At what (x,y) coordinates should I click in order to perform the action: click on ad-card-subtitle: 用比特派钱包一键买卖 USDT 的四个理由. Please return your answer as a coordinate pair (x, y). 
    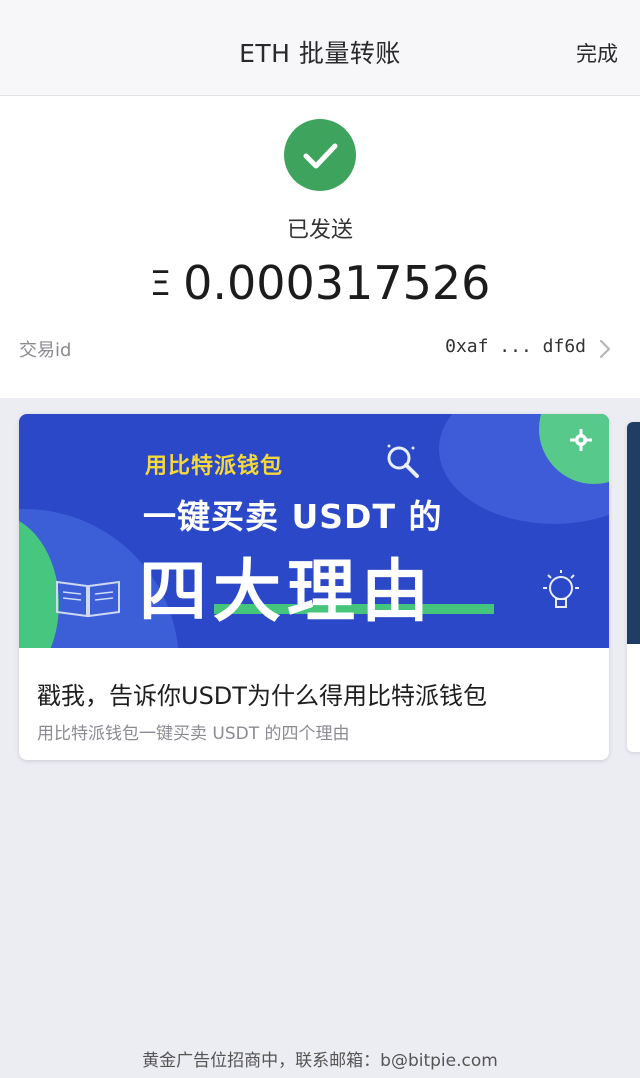
    Looking at the image, I should click on (193, 734).